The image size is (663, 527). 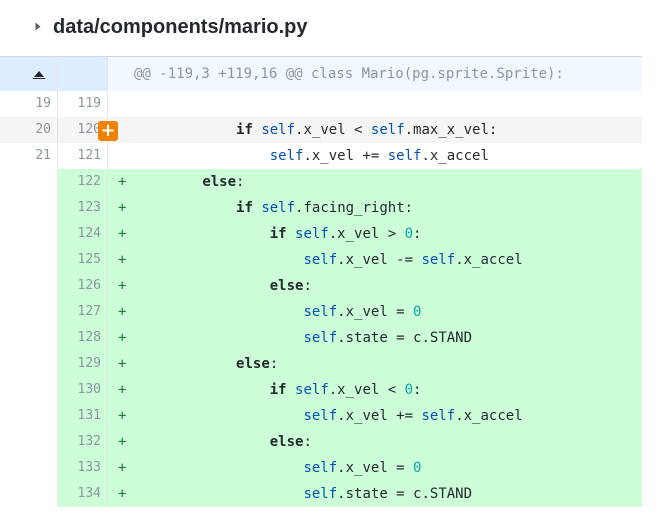 I want to click on diff-line: 21 121 self.x_vel += self.x_accel, so click(x=321, y=156).